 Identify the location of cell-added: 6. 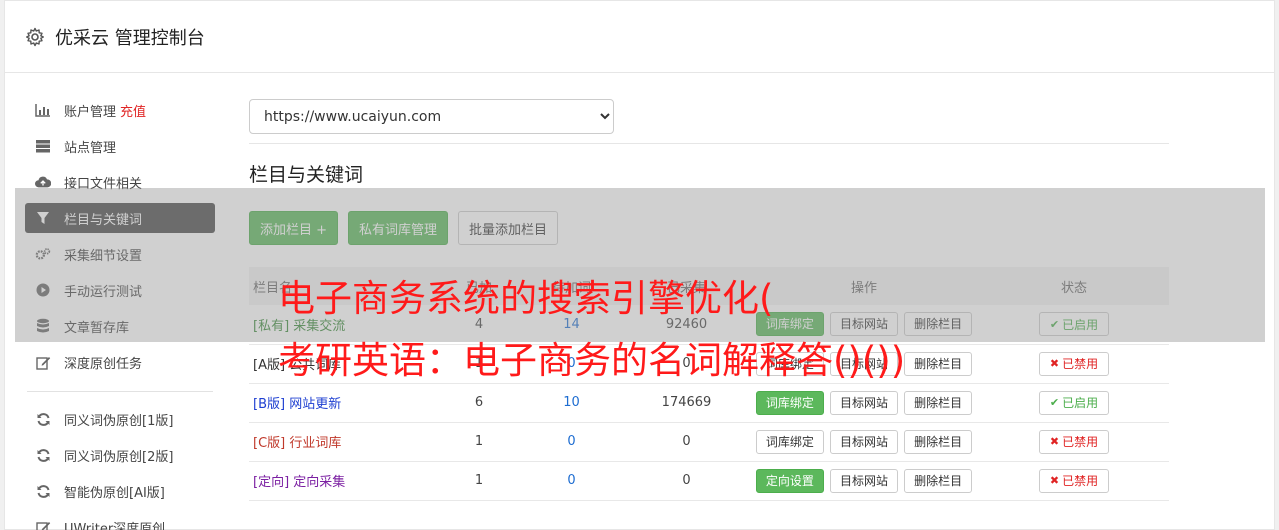
(479, 402).